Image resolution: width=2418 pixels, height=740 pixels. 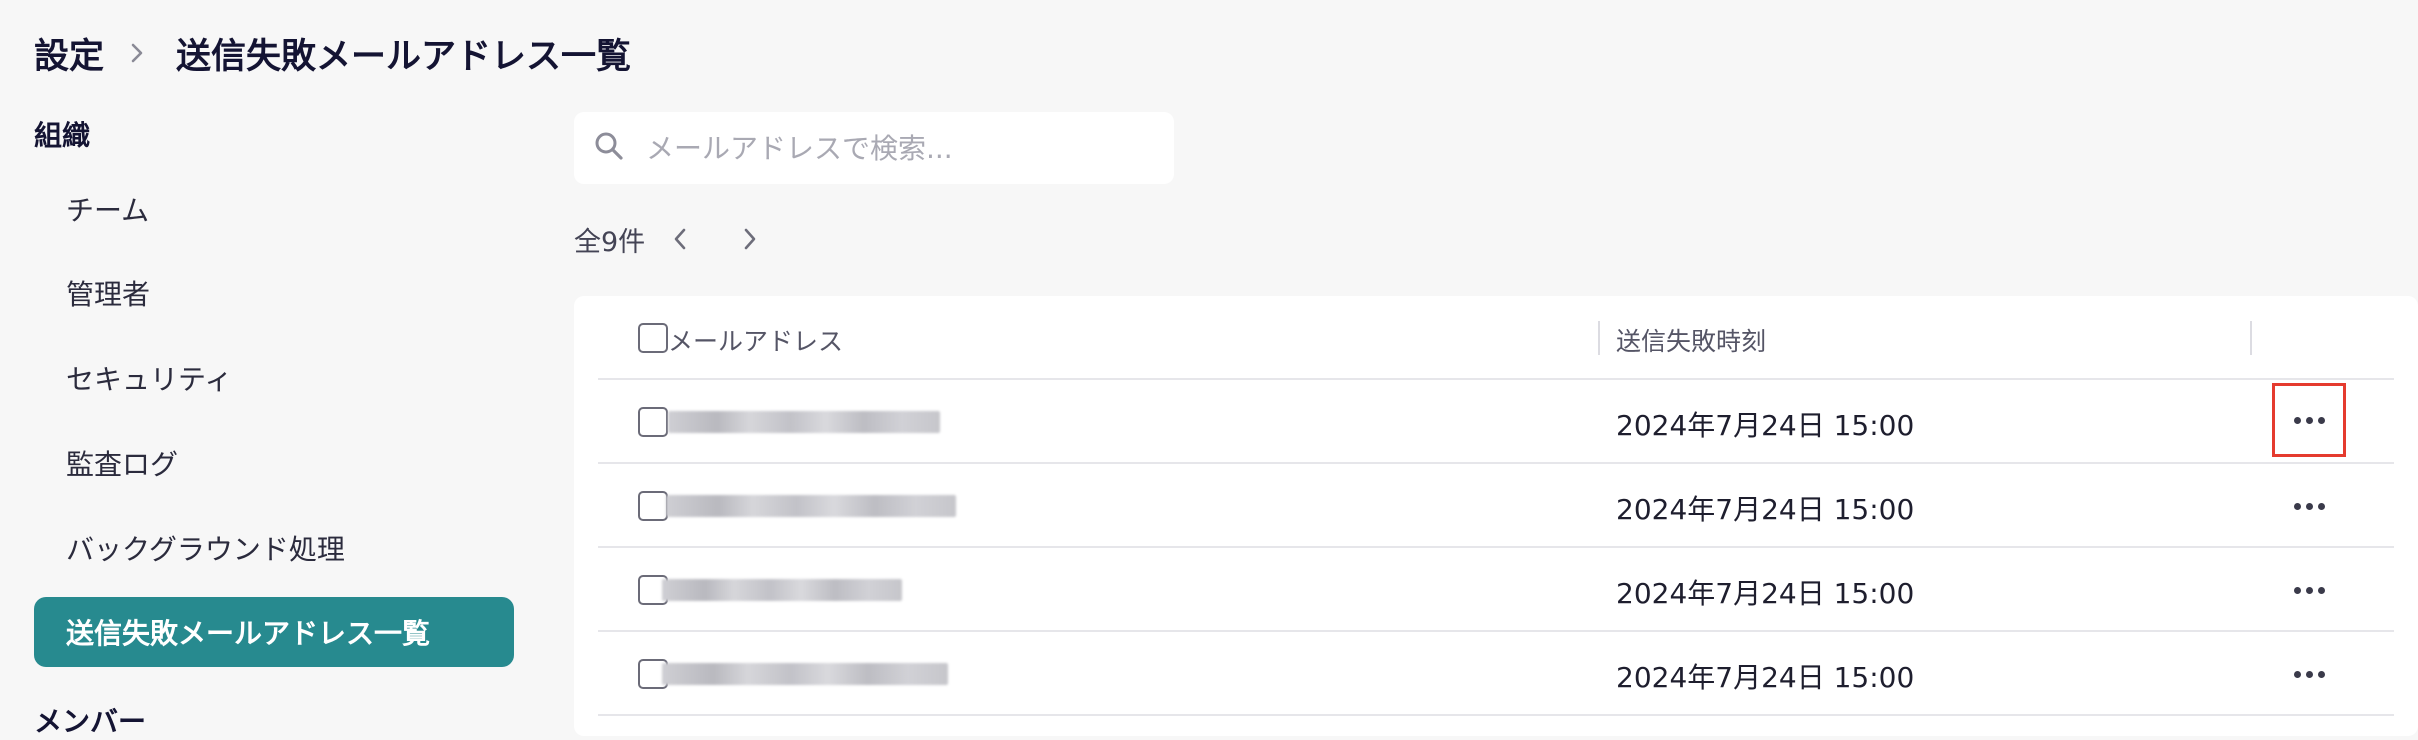 I want to click on sidebar-item-failed-emails: 送信失敗メールアドレス一覧, so click(x=274, y=632).